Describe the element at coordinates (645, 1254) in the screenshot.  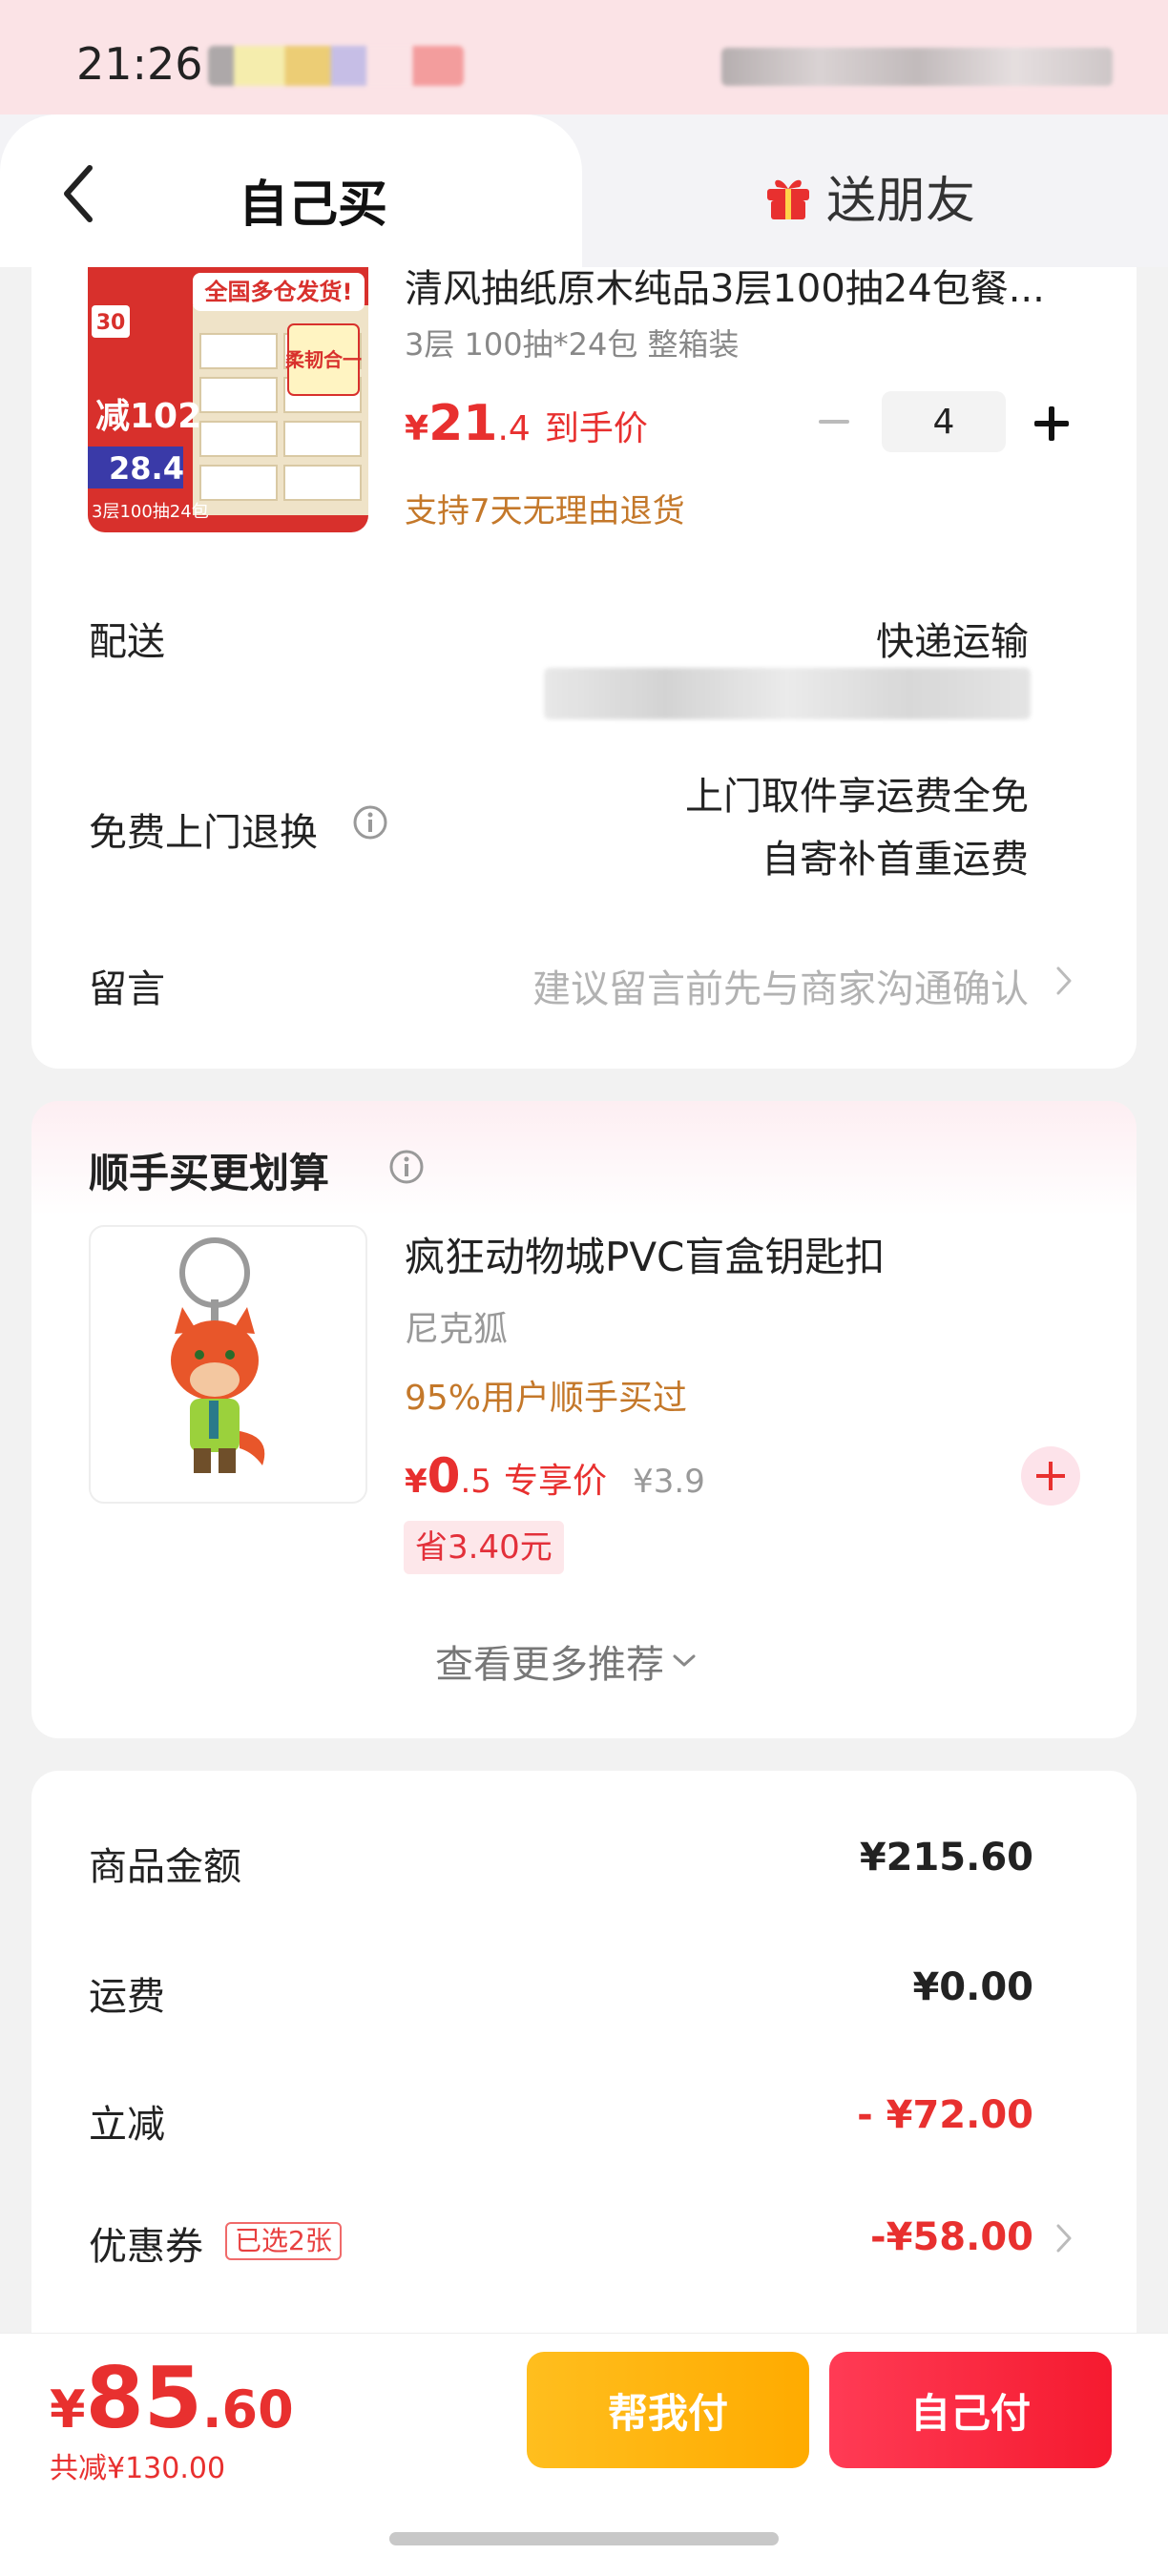
I see `addon-title: 疯狂动物城PVC盲盒钥匙扣` at that location.